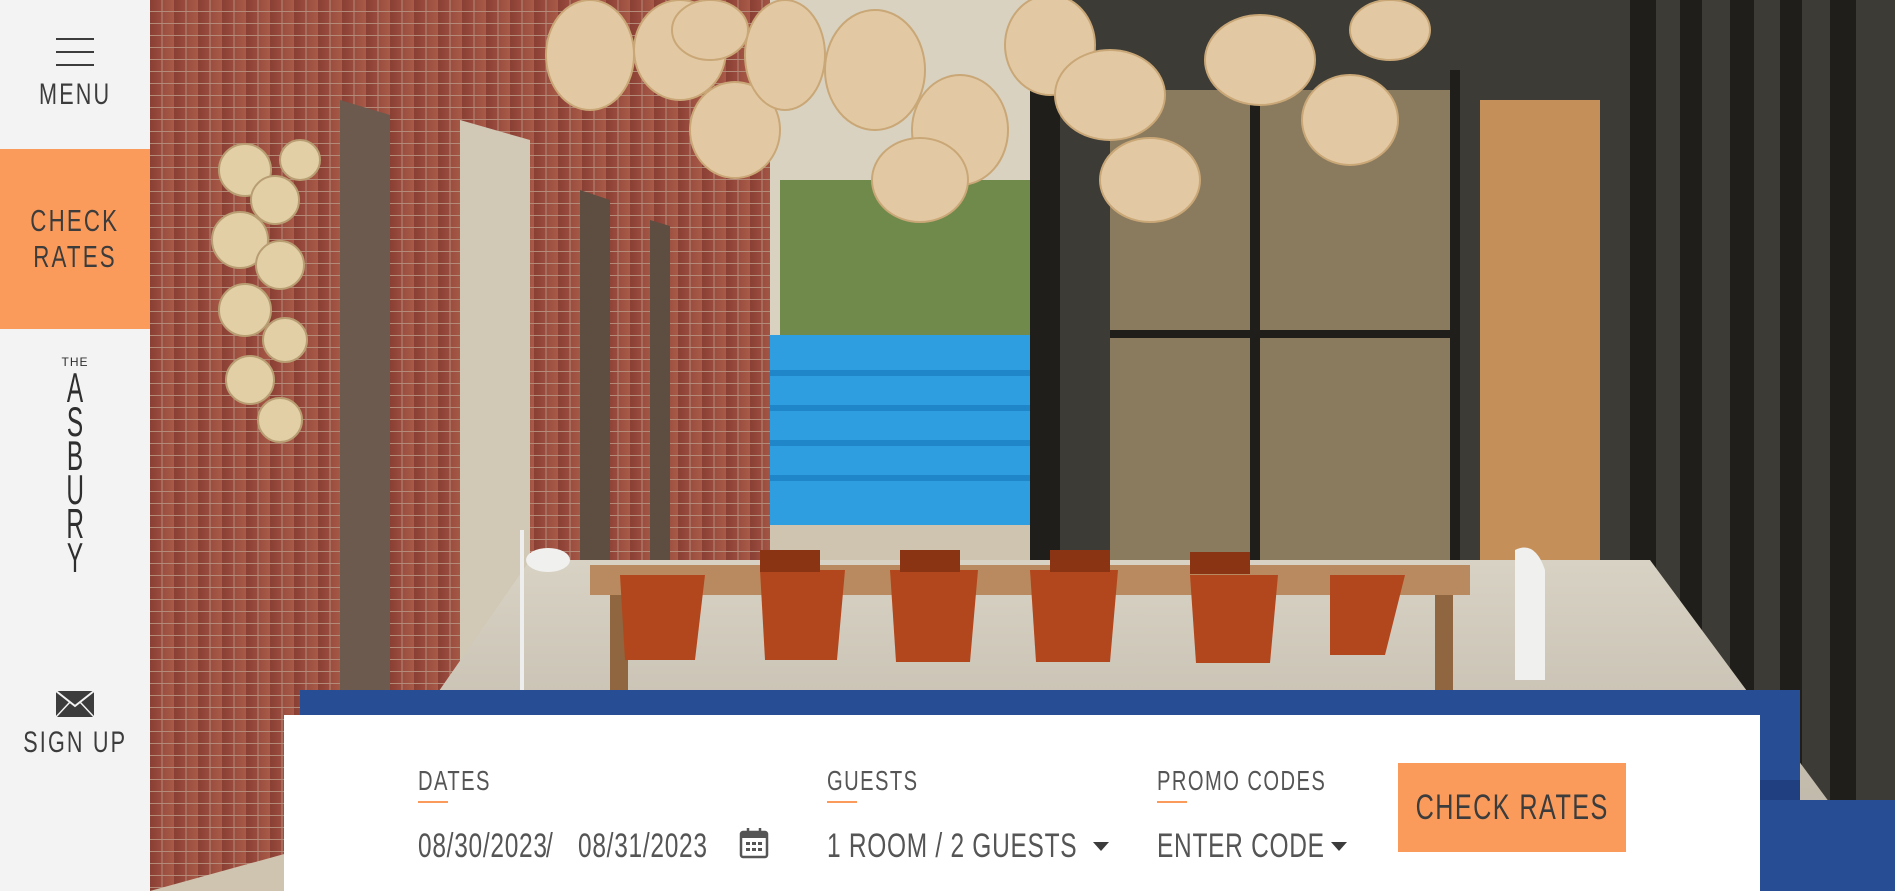 The width and height of the screenshot is (1895, 891). Describe the element at coordinates (75, 51) in the screenshot. I see `hamburger-icon` at that location.